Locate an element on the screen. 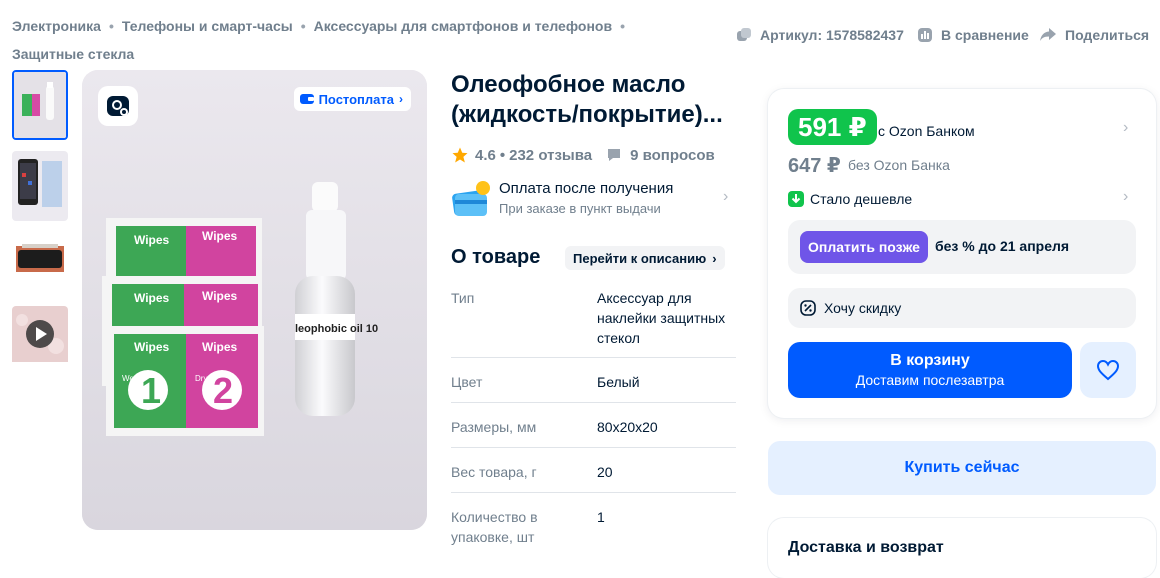 The height and width of the screenshot is (578, 1160). spec-row-weight: Вес товара, г 20 is located at coordinates (593, 470).